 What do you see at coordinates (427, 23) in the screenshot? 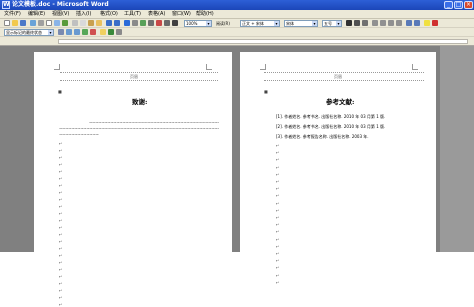
I see `highlight-icon` at bounding box center [427, 23].